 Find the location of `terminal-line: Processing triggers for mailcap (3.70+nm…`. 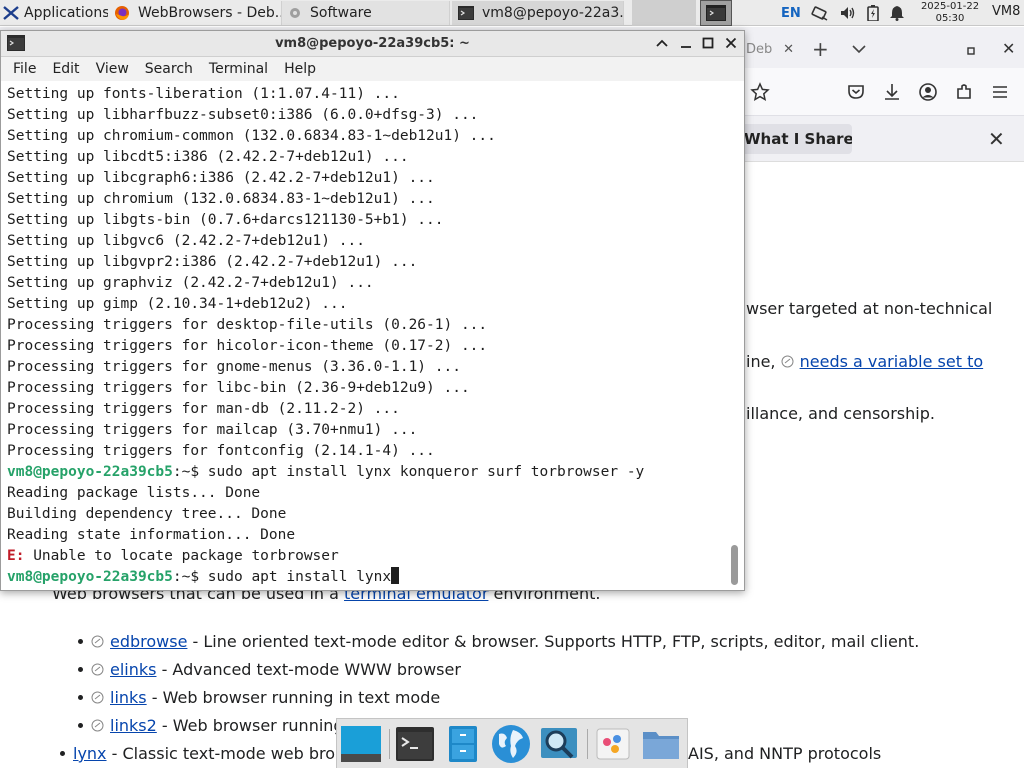

terminal-line: Processing triggers for mailcap (3.70+nm… is located at coordinates (212, 430).